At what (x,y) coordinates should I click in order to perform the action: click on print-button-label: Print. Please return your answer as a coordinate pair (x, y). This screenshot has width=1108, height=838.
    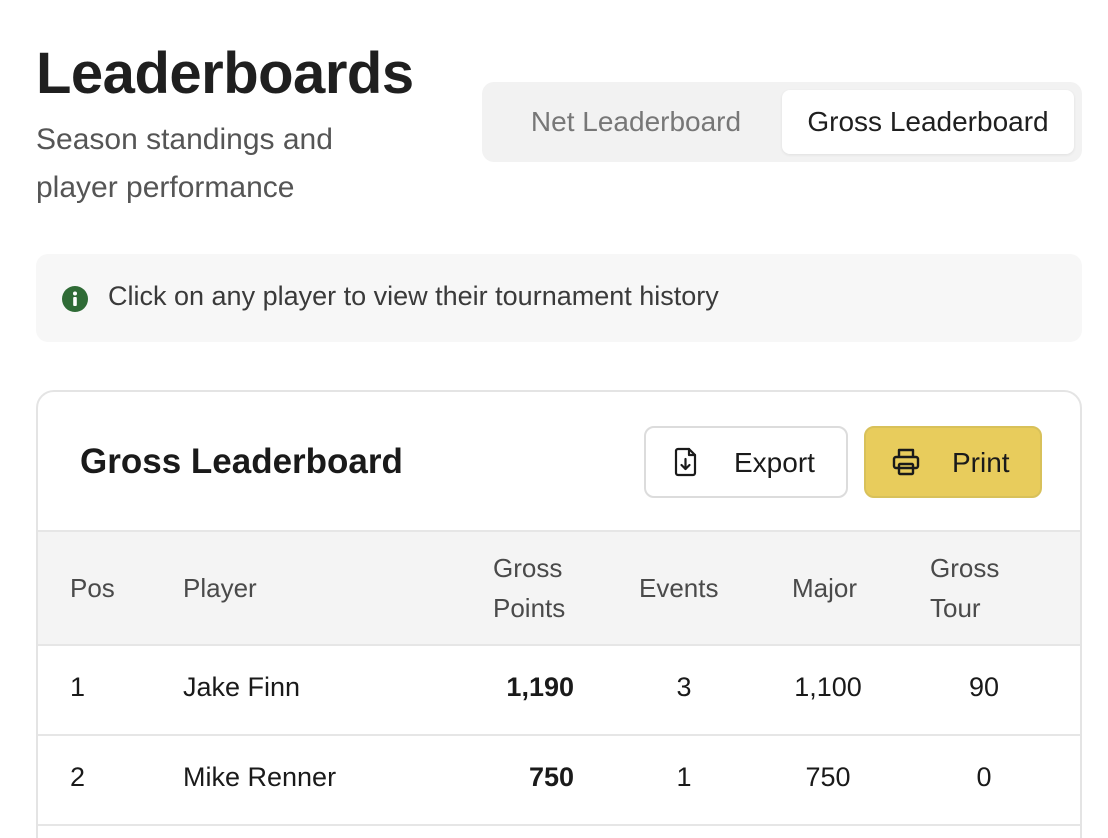
    Looking at the image, I should click on (981, 462).